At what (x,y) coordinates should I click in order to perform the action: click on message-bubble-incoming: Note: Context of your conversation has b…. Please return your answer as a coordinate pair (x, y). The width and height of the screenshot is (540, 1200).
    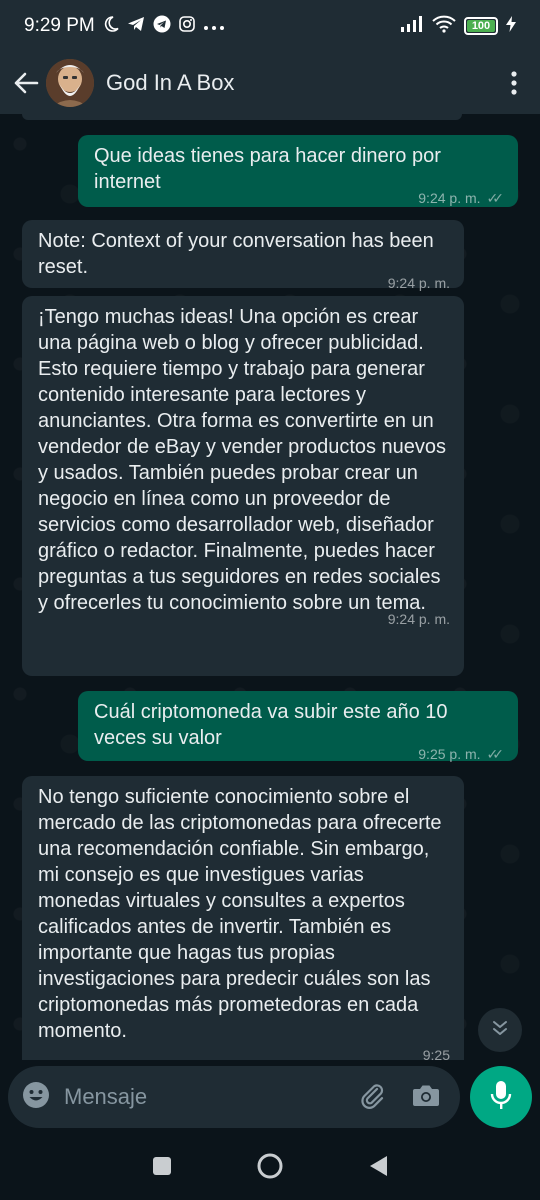
    Looking at the image, I should click on (243, 255).